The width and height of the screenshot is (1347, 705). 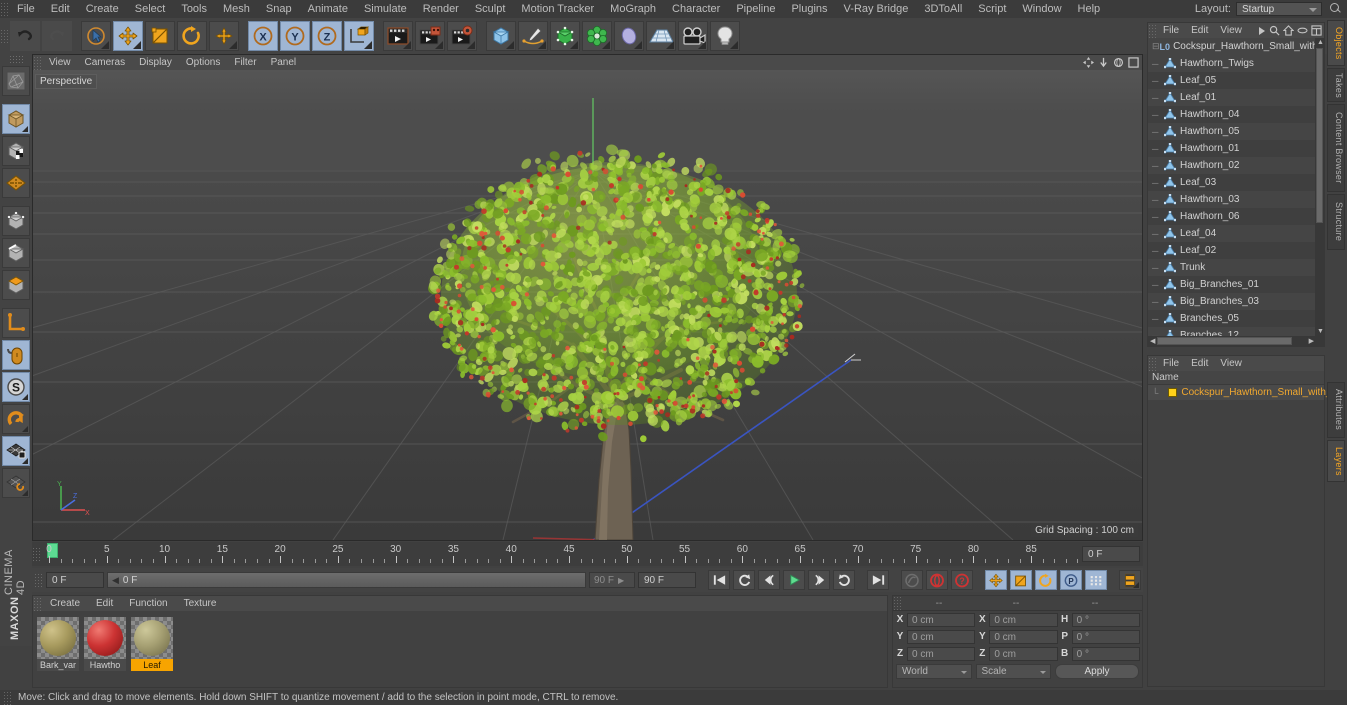 What do you see at coordinates (26, 9) in the screenshot?
I see `menu-item-file: File` at bounding box center [26, 9].